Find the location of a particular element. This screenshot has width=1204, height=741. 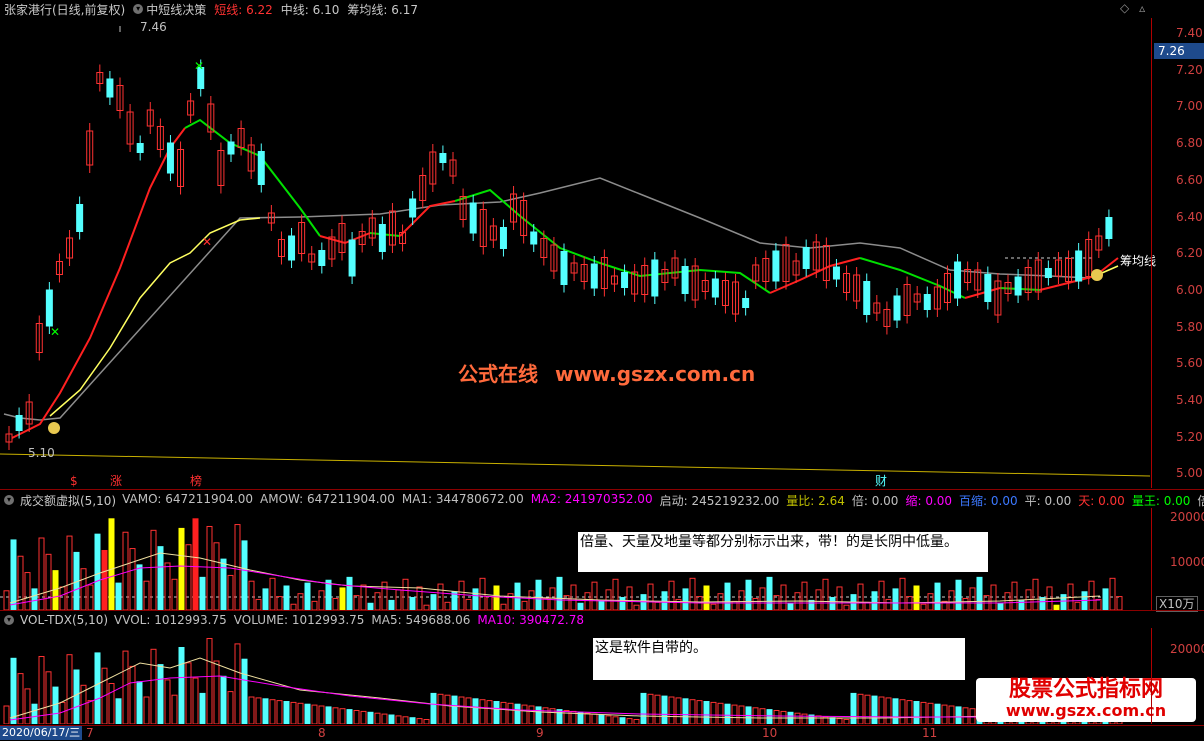

price-tick: 6.60 is located at coordinates (1189, 179).